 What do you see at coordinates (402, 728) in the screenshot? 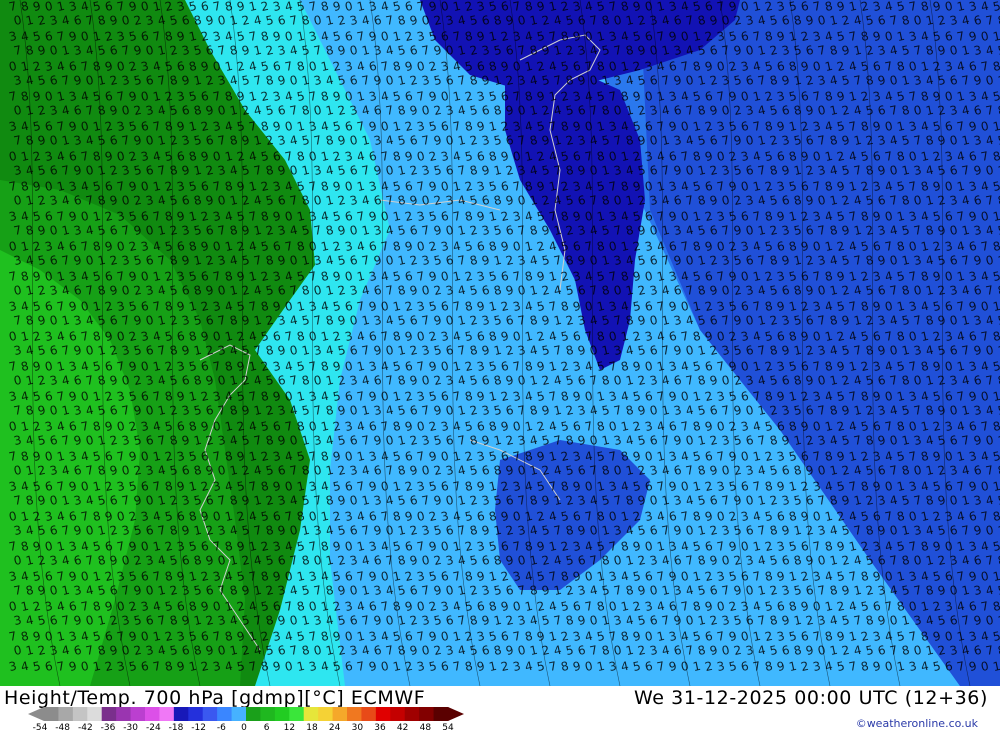
I see `legend-tick-label: 42` at bounding box center [402, 728].